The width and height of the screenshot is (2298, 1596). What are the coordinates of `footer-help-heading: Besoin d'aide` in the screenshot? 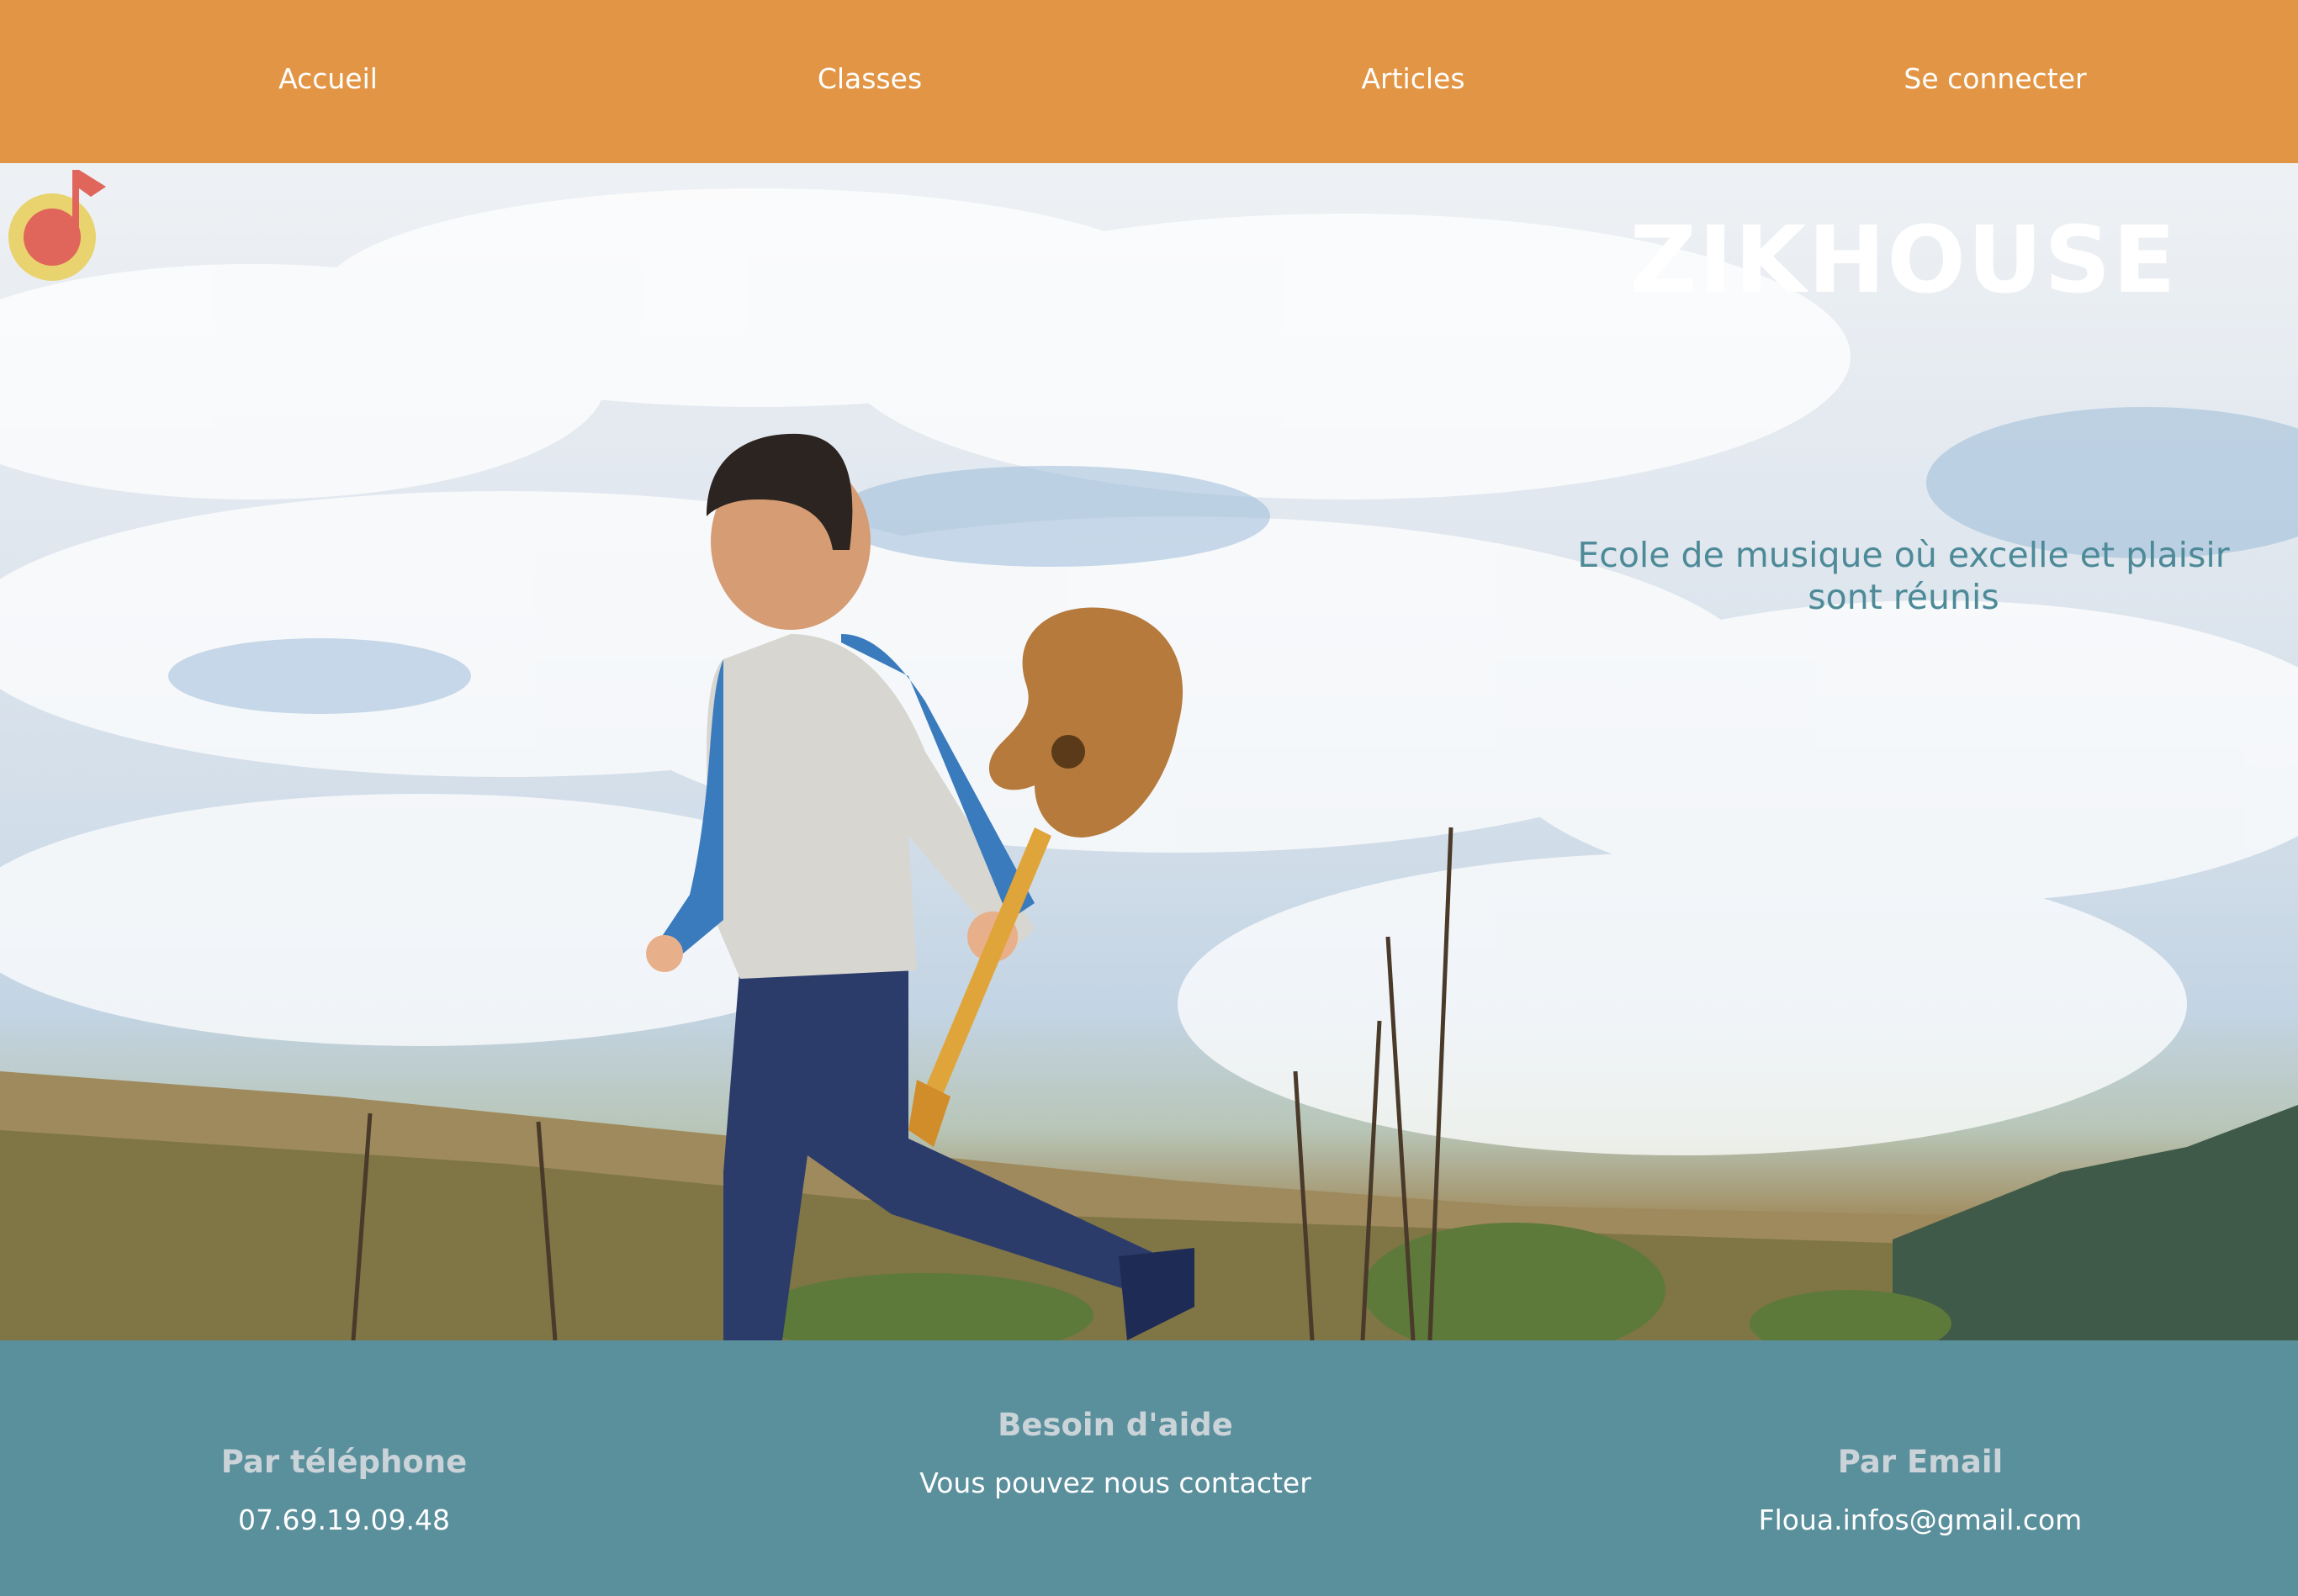 It's located at (1116, 1425).